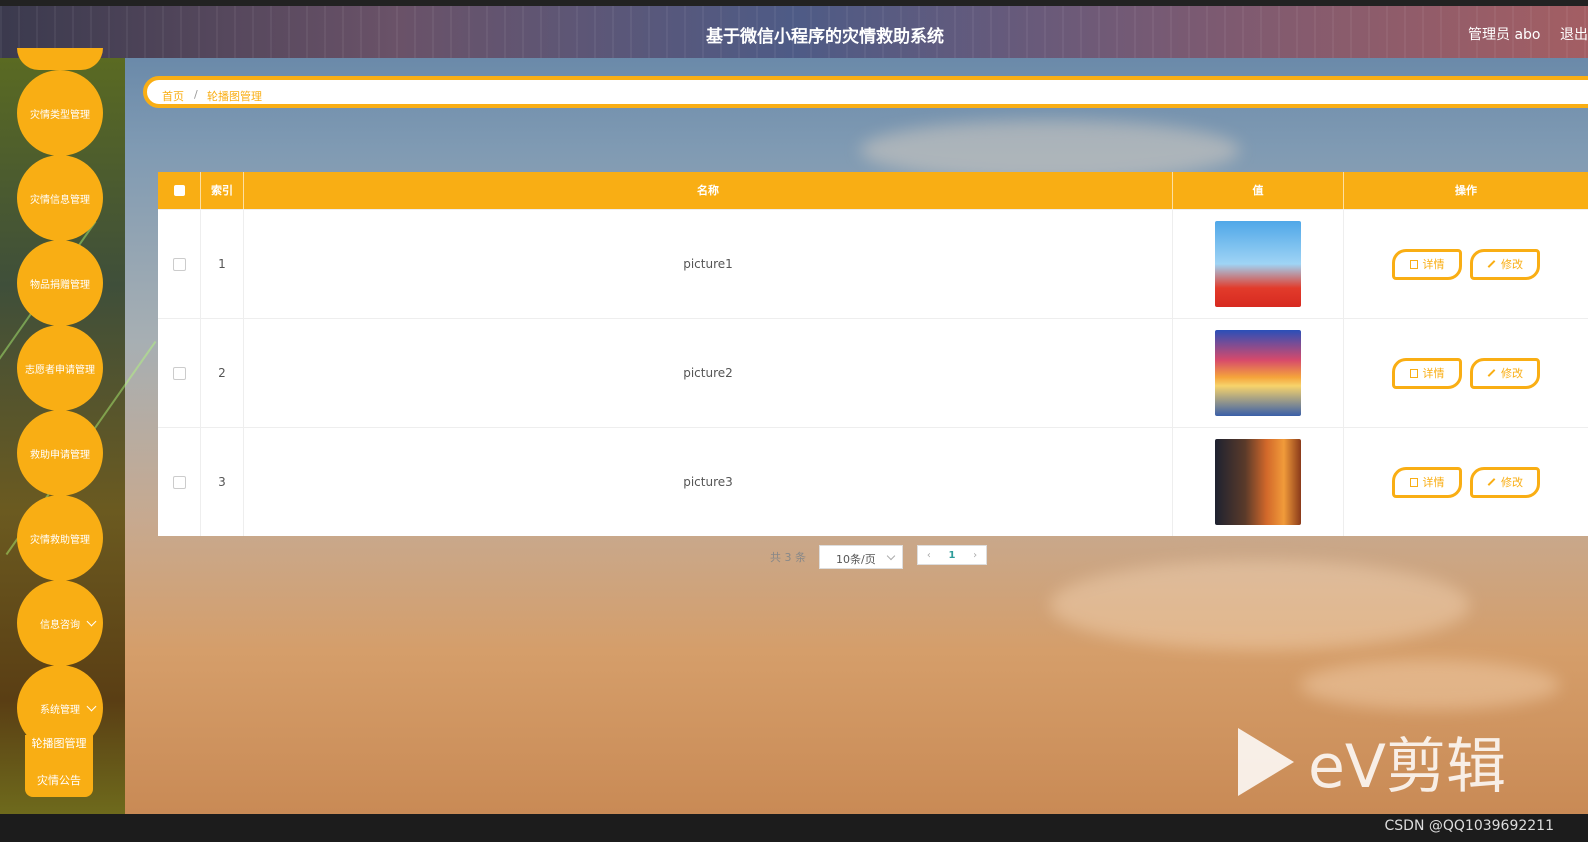  Describe the element at coordinates (59, 780) in the screenshot. I see `submenu-item-notice: 灾情公告` at that location.